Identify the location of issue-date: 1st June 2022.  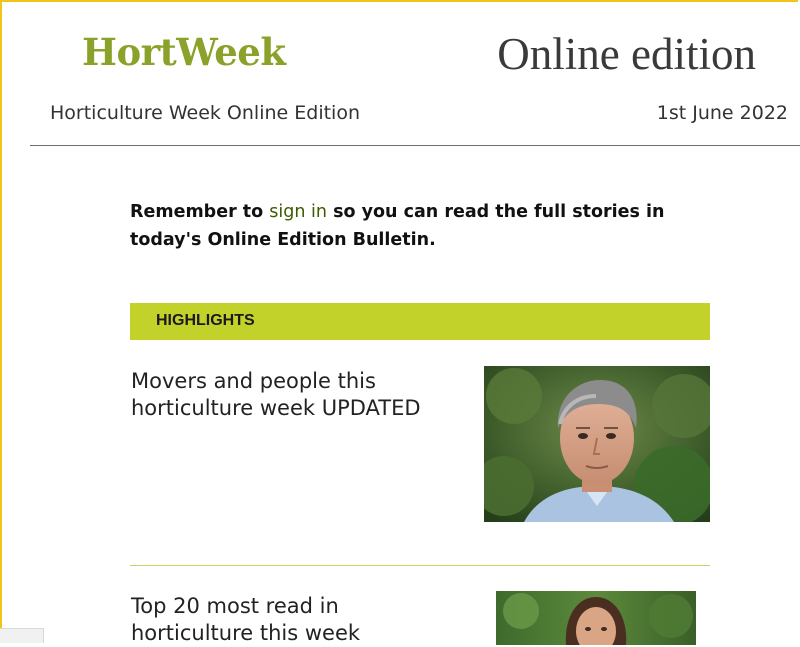
(722, 113).